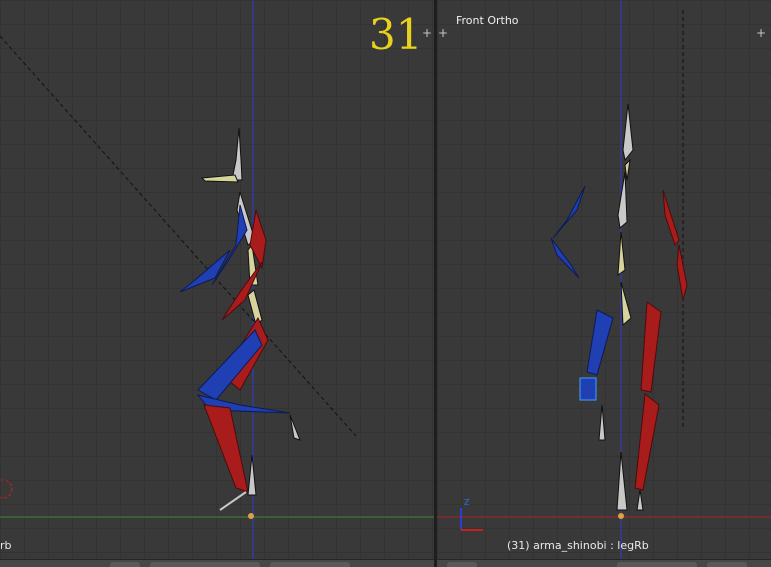 Image resolution: width=771 pixels, height=567 pixels. Describe the element at coordinates (569, 212) in the screenshot. I see `arm-left-upper-bone` at that location.